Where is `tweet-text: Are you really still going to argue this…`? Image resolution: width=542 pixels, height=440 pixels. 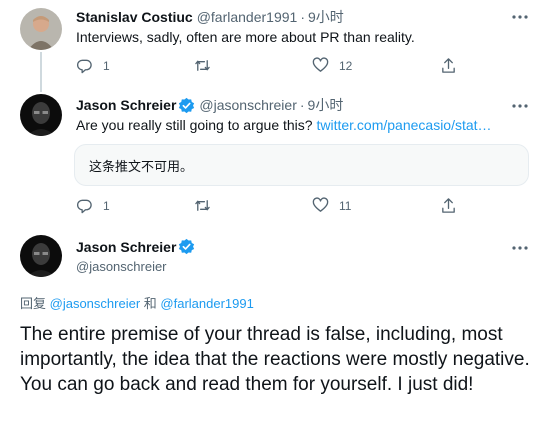
tweet-text: Are you really still going to argue this… is located at coordinates (284, 125).